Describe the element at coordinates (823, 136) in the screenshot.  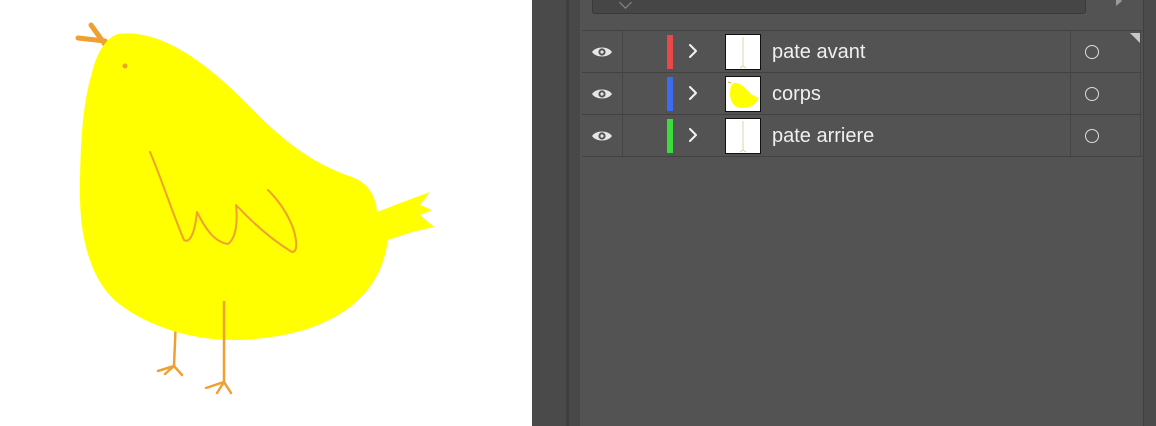
I see `layer-name: pate arriere` at that location.